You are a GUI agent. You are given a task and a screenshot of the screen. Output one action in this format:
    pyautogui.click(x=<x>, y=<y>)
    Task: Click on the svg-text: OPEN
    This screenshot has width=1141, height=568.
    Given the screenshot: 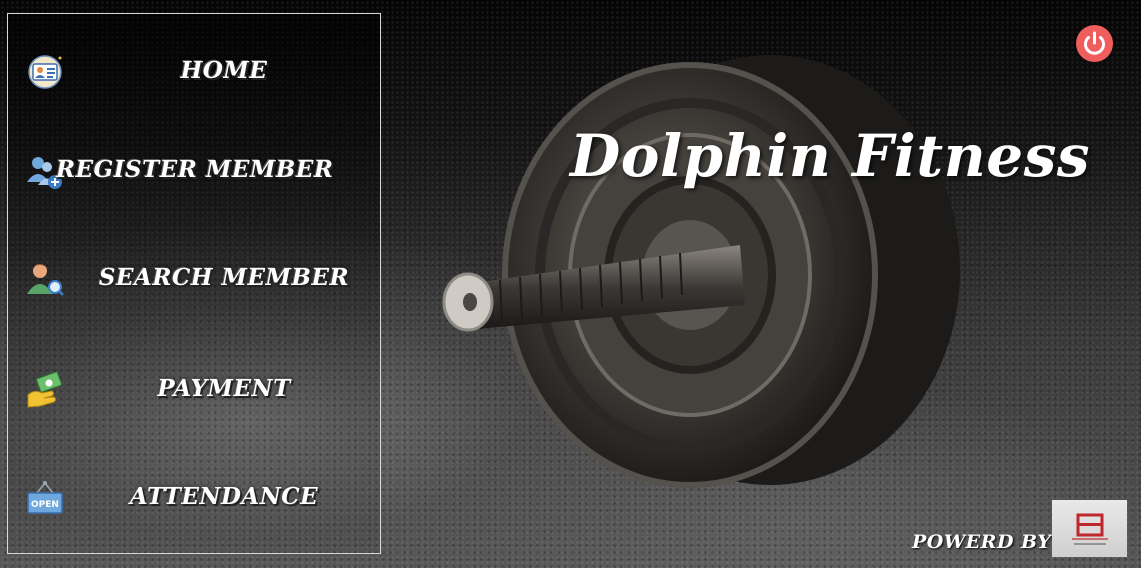 What is the action you would take?
    pyautogui.click(x=45, y=505)
    